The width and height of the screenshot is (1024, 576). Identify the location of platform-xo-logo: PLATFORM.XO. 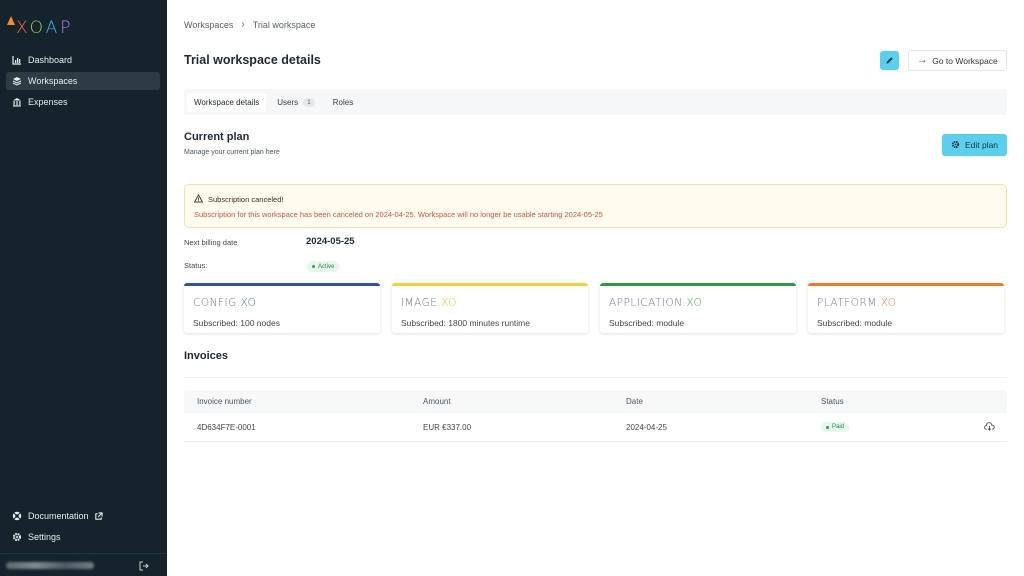
(857, 303).